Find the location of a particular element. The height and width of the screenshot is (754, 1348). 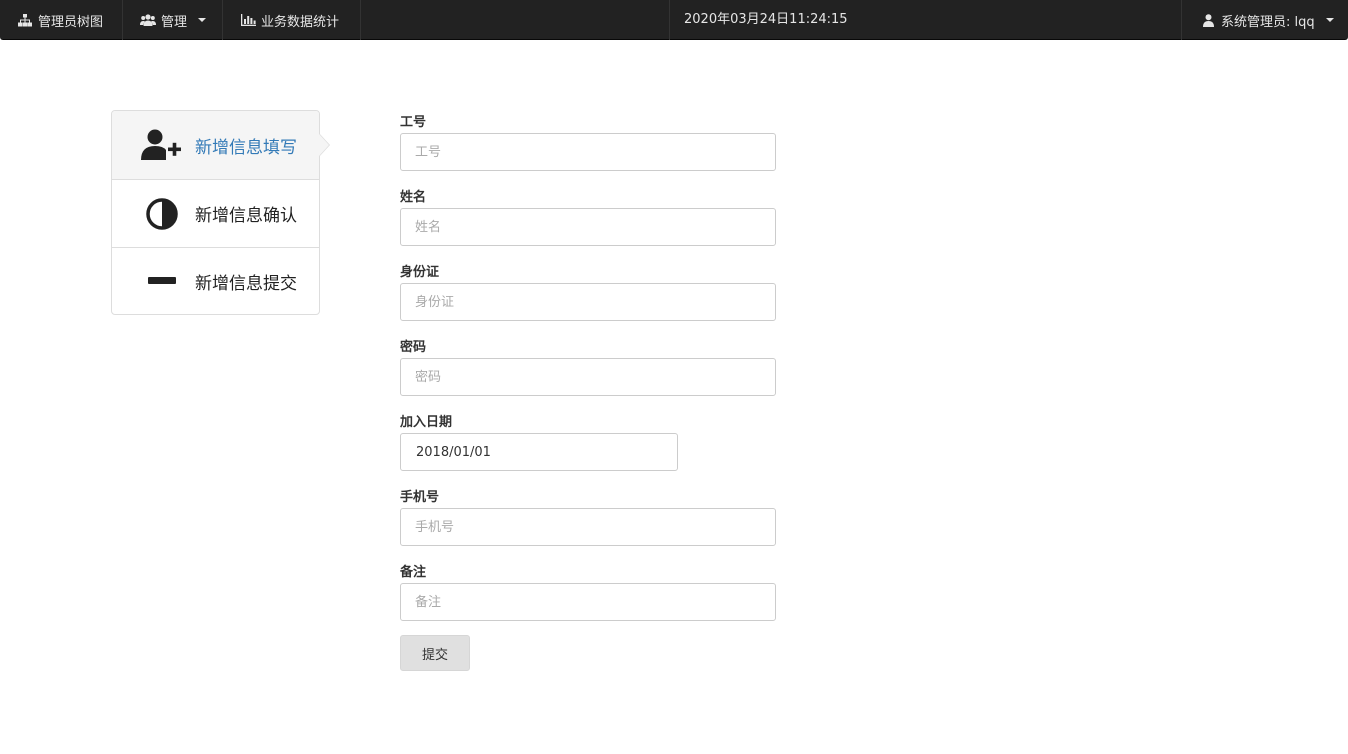

nav-user-label: 系统管理员: lqq is located at coordinates (1268, 22).